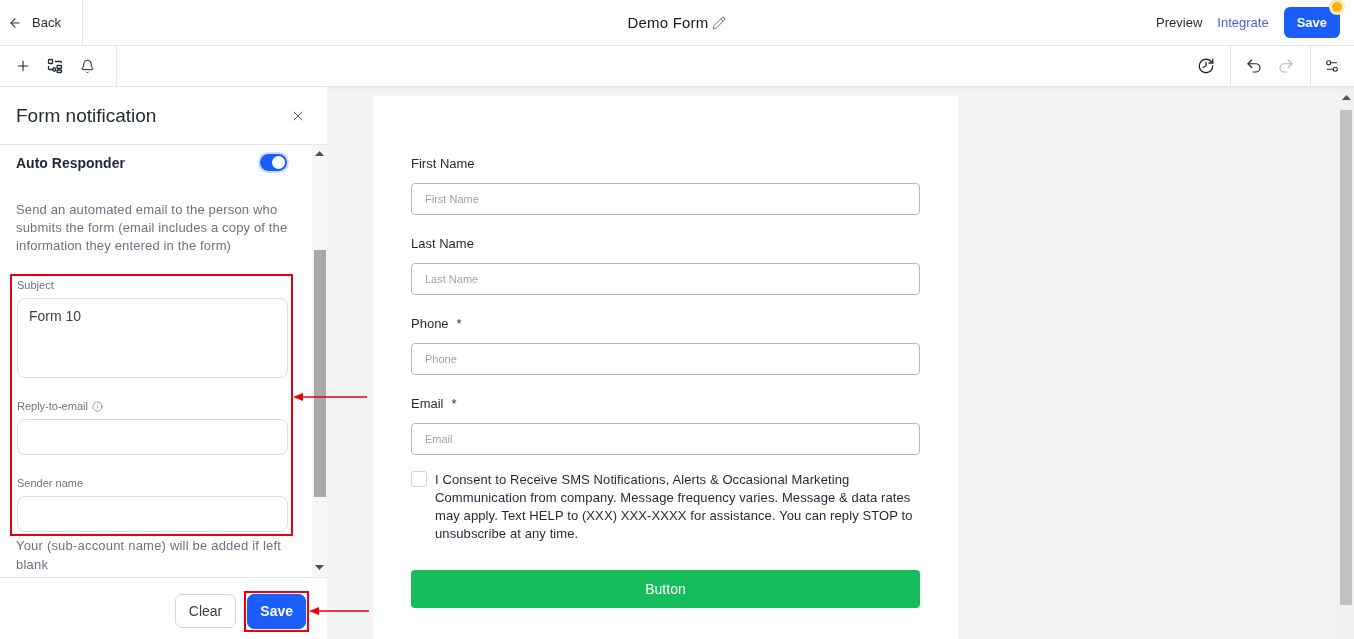 This screenshot has width=1354, height=639. Describe the element at coordinates (15, 22) in the screenshot. I see `arrow-left-icon` at that location.